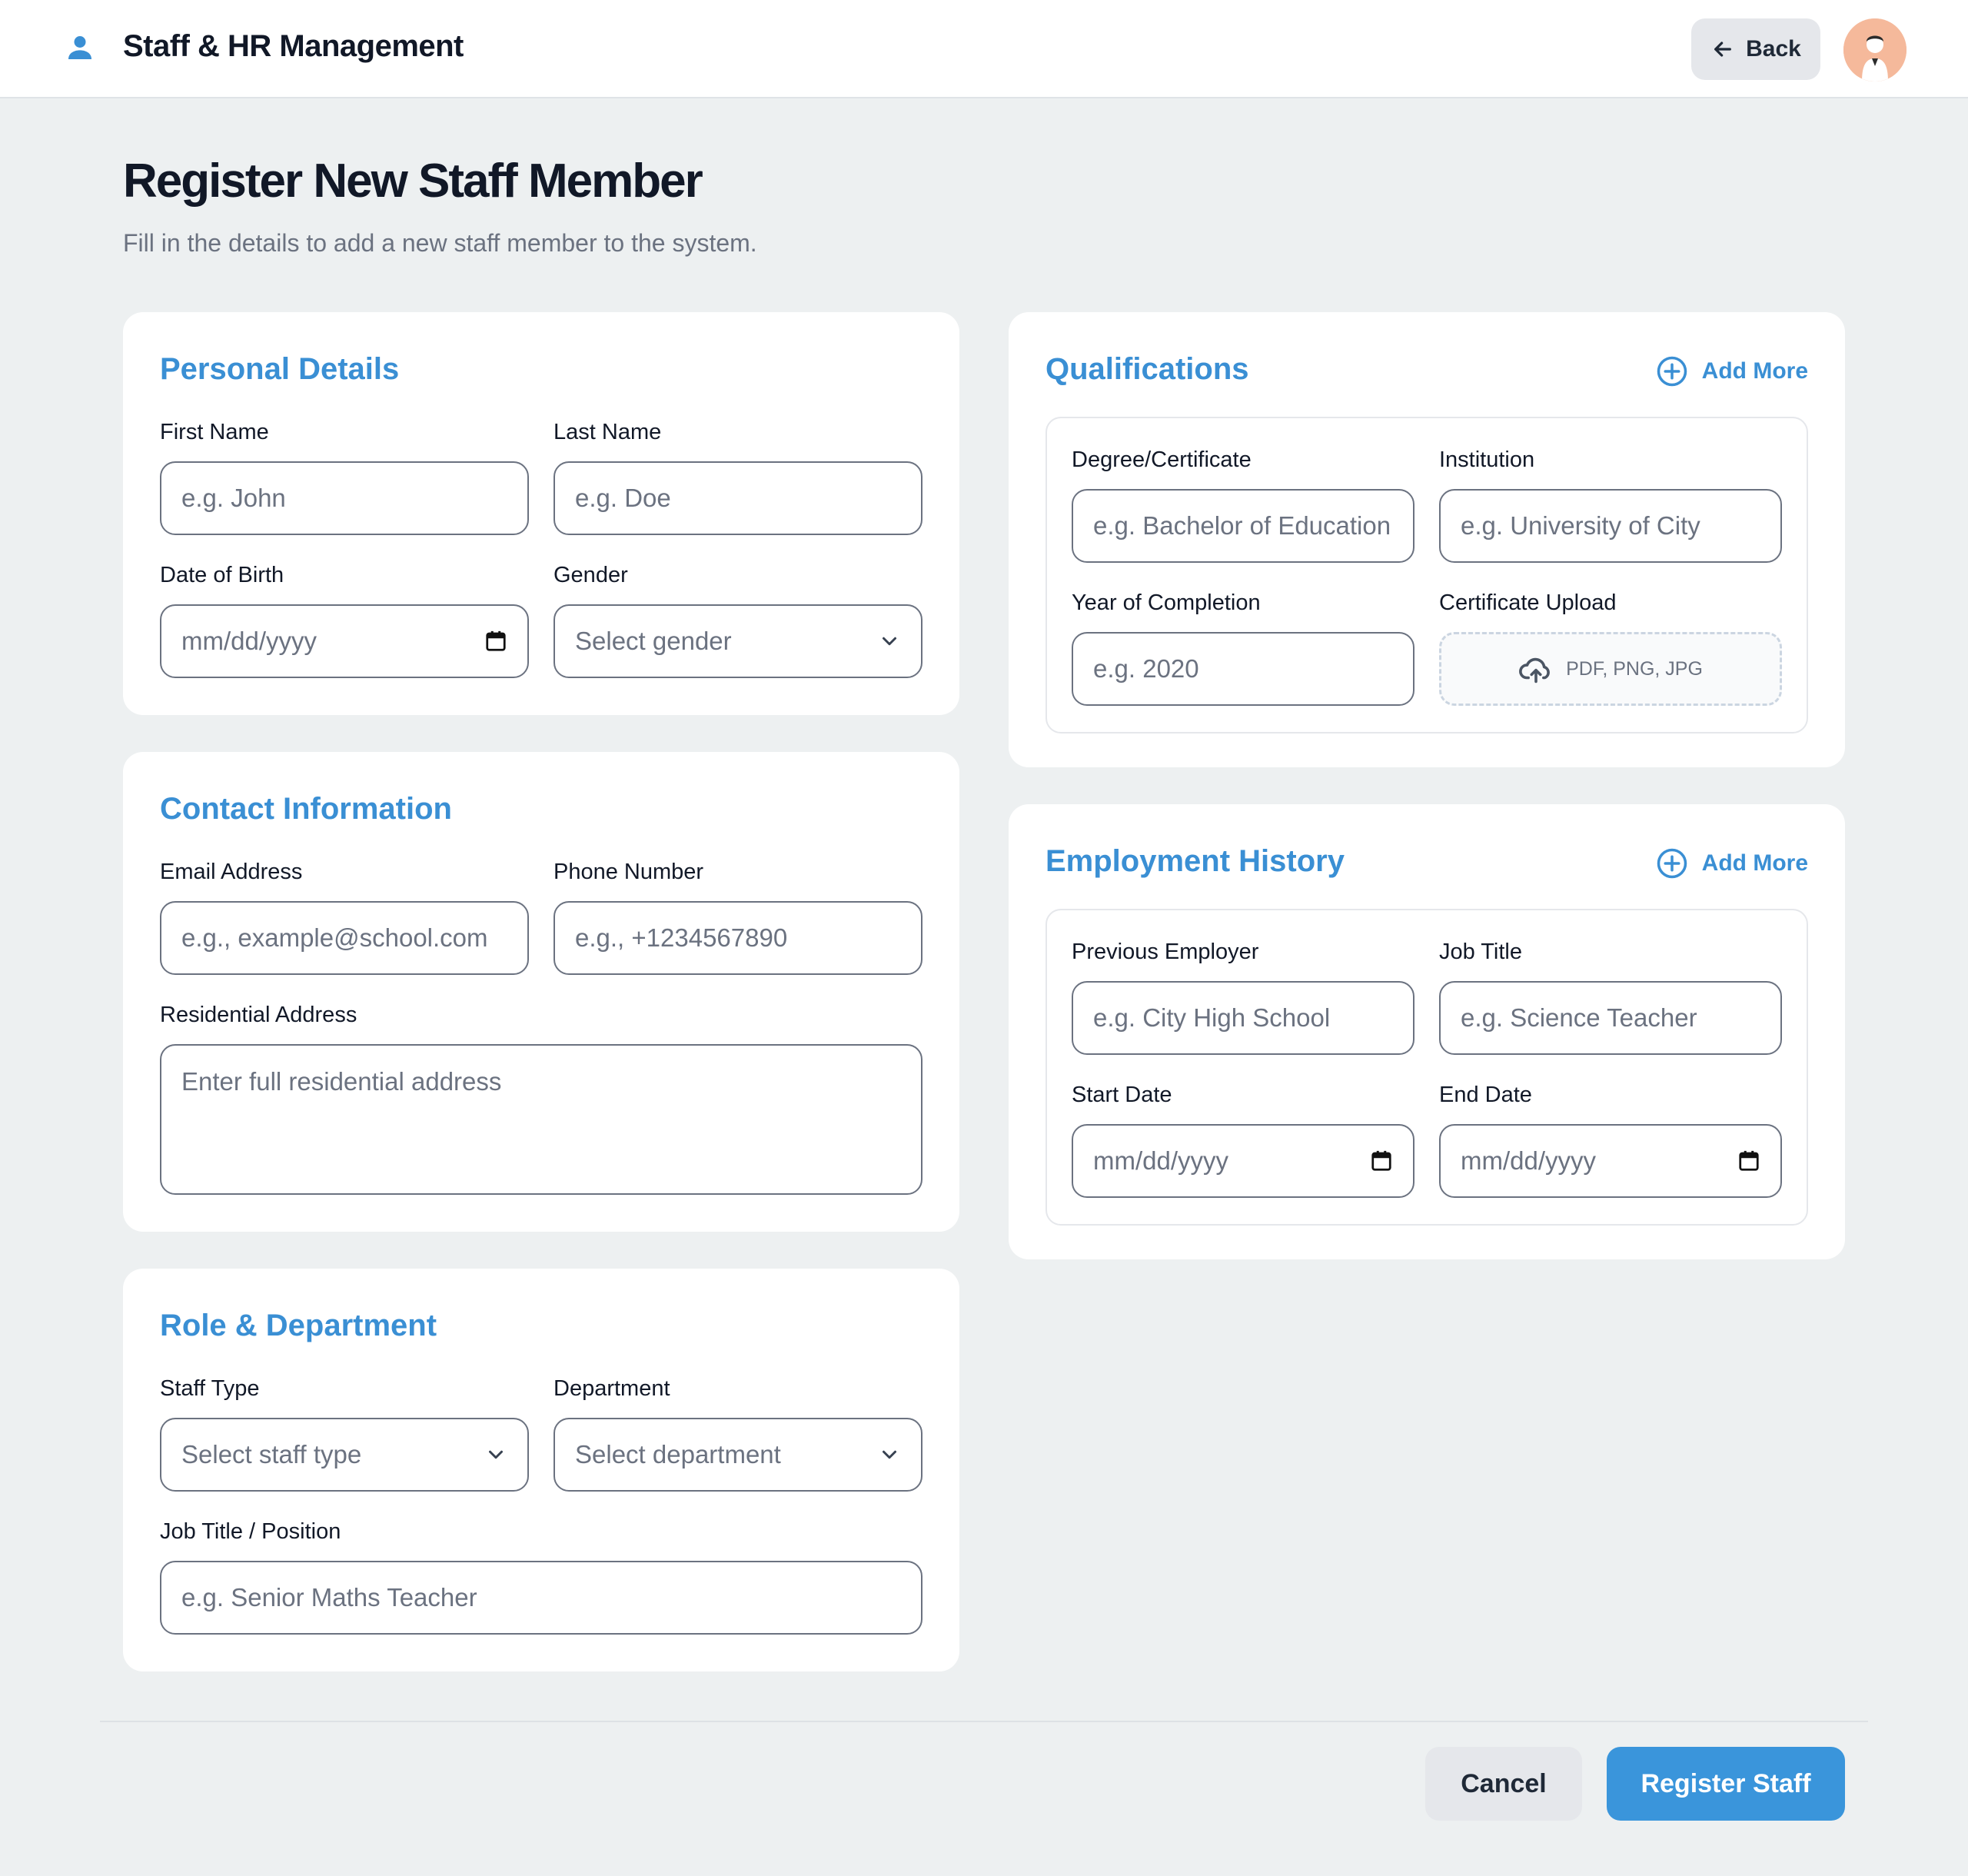 This screenshot has height=1876, width=1968. I want to click on arrow-left-icon, so click(1723, 49).